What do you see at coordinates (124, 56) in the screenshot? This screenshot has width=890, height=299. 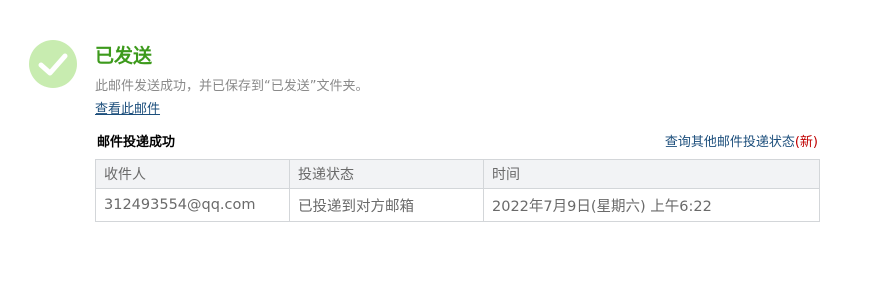 I see `page-title: 已发送` at bounding box center [124, 56].